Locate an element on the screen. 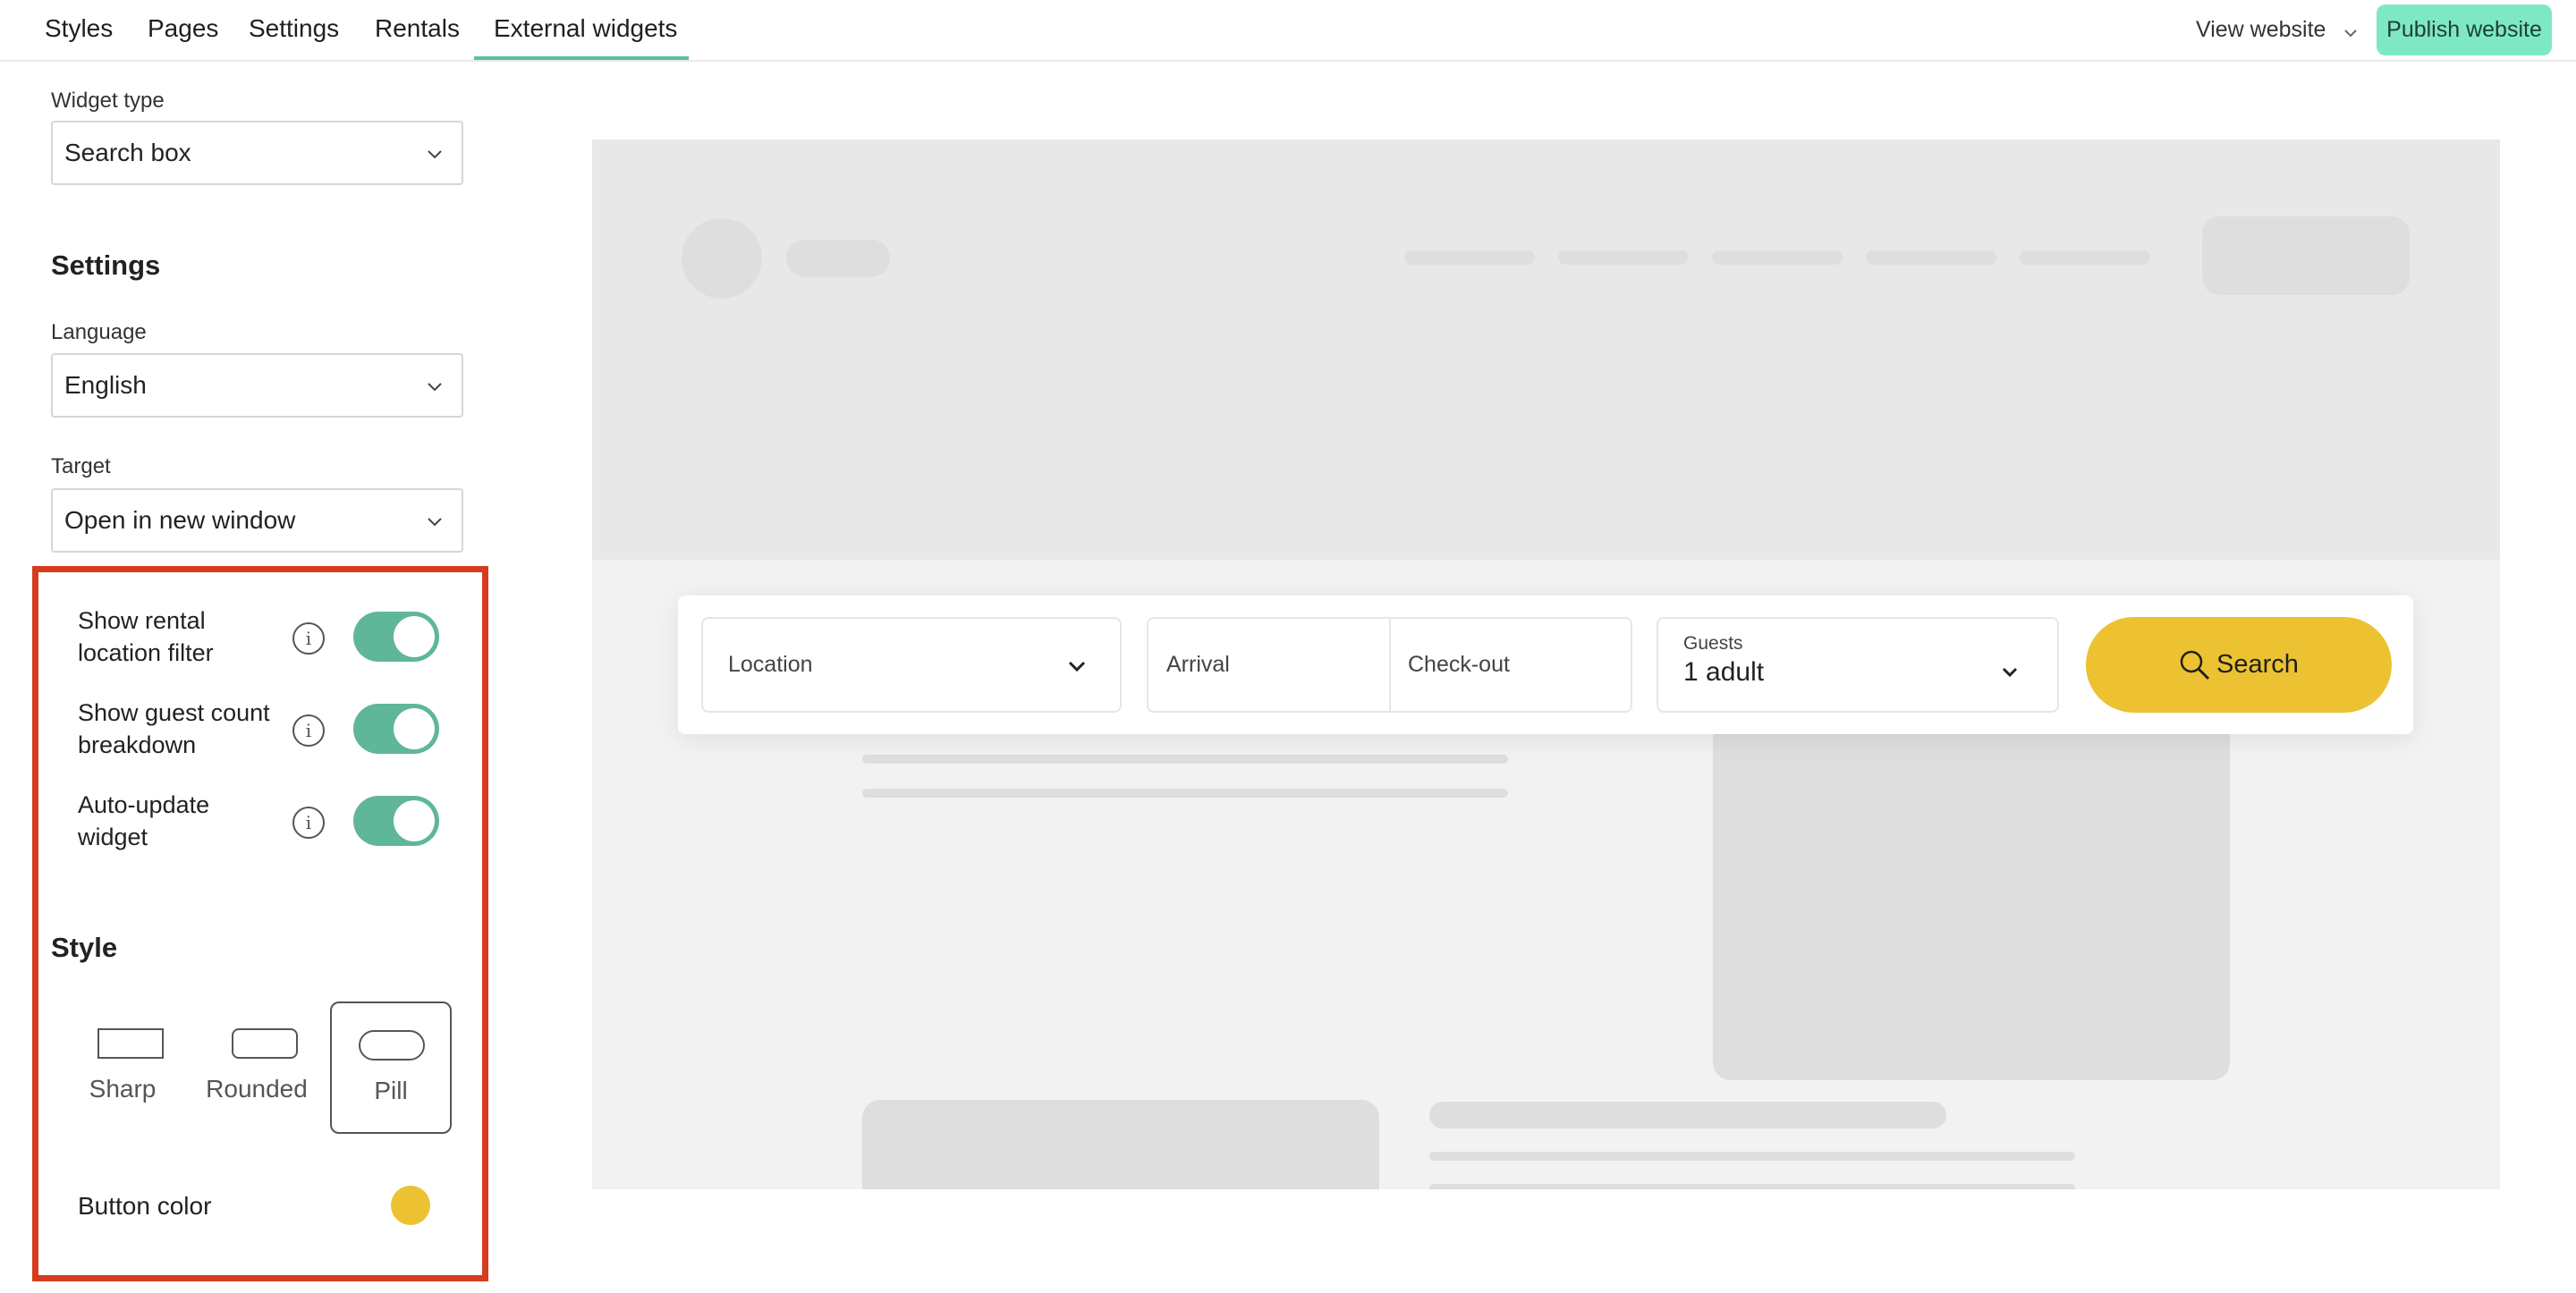  style-option-rounded: Rounded is located at coordinates (257, 1068).